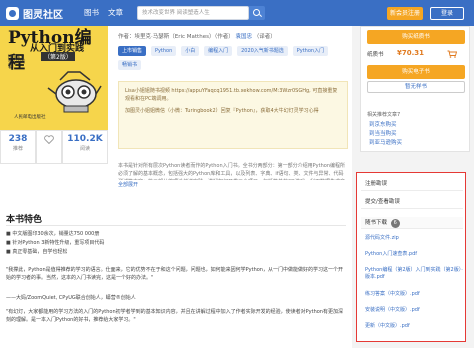 Image resolution: width=474 pixels, height=348 pixels. I want to click on errata-button: 注册勘误, so click(412, 184).